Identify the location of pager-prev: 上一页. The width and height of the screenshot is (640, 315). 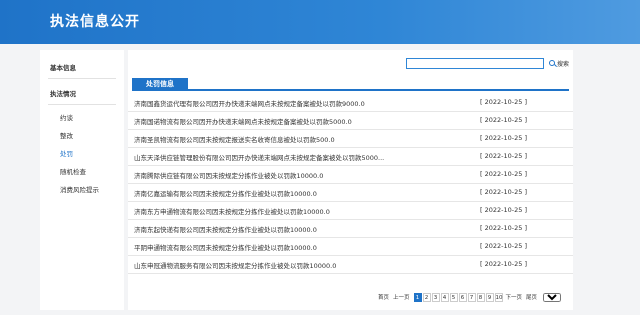
(401, 297).